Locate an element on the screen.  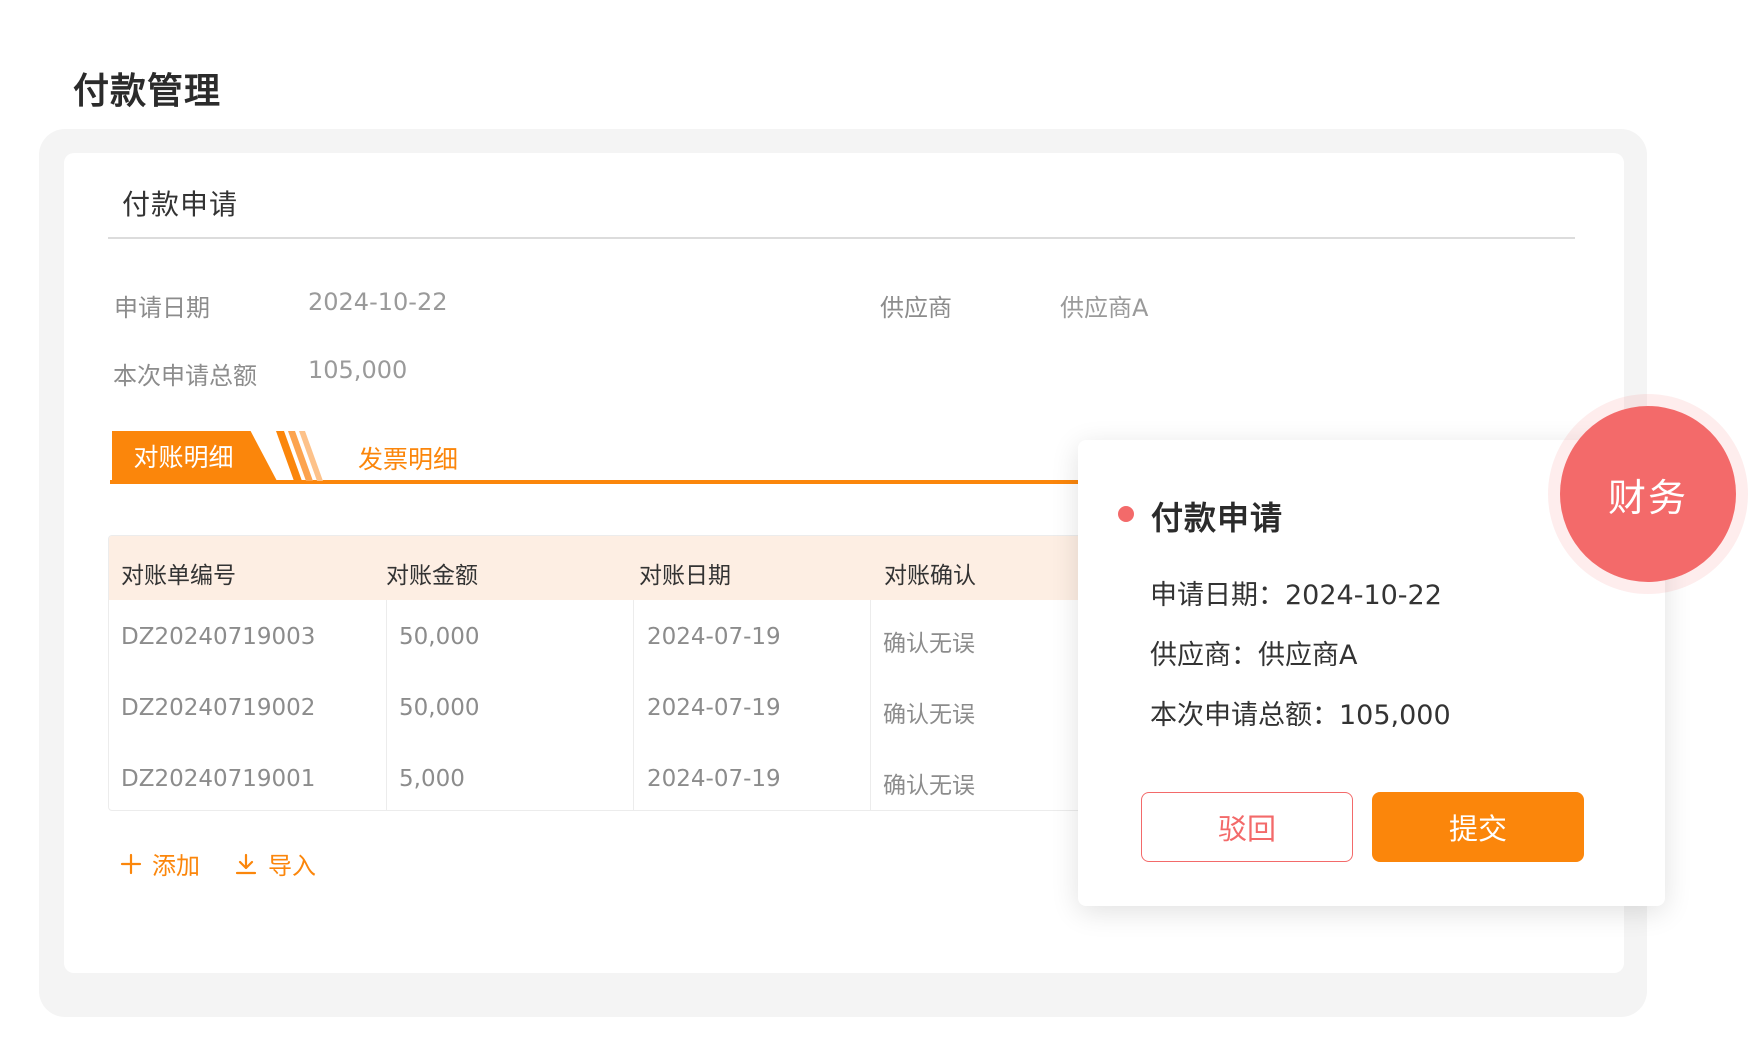
page-title: 付款管理 is located at coordinates (147, 91).